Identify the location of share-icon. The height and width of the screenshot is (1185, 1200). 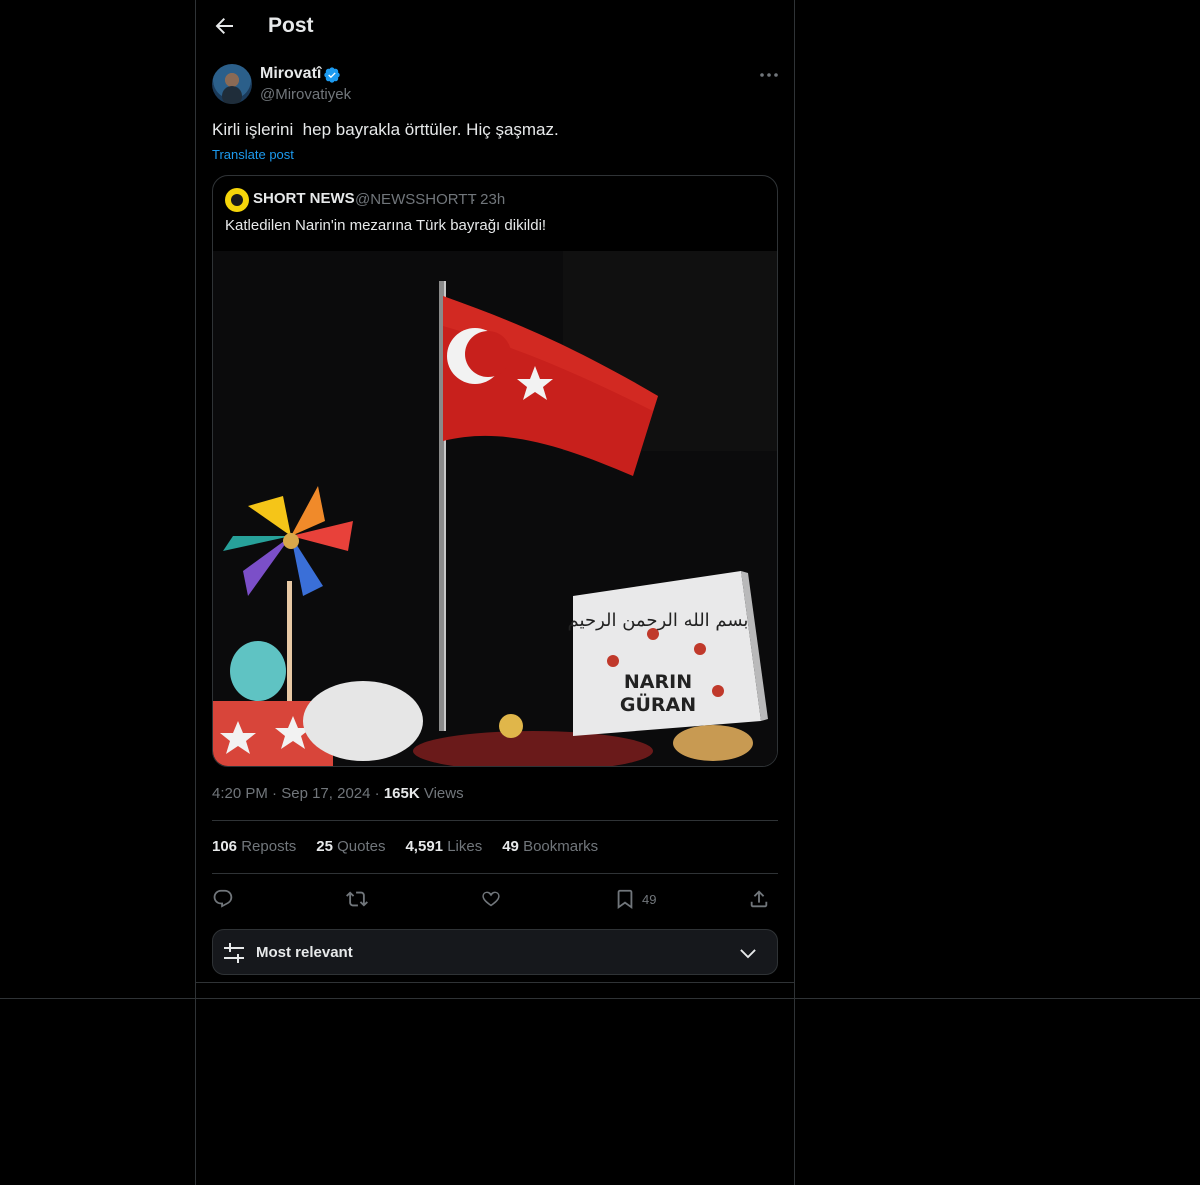
(759, 899).